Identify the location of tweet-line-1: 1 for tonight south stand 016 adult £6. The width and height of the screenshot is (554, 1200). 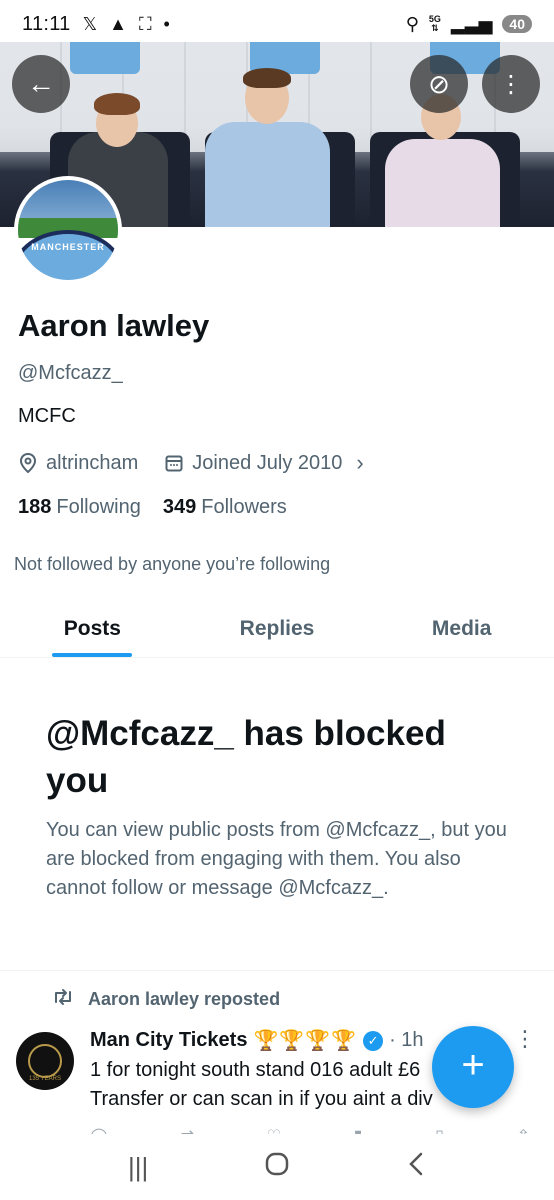
(255, 1070).